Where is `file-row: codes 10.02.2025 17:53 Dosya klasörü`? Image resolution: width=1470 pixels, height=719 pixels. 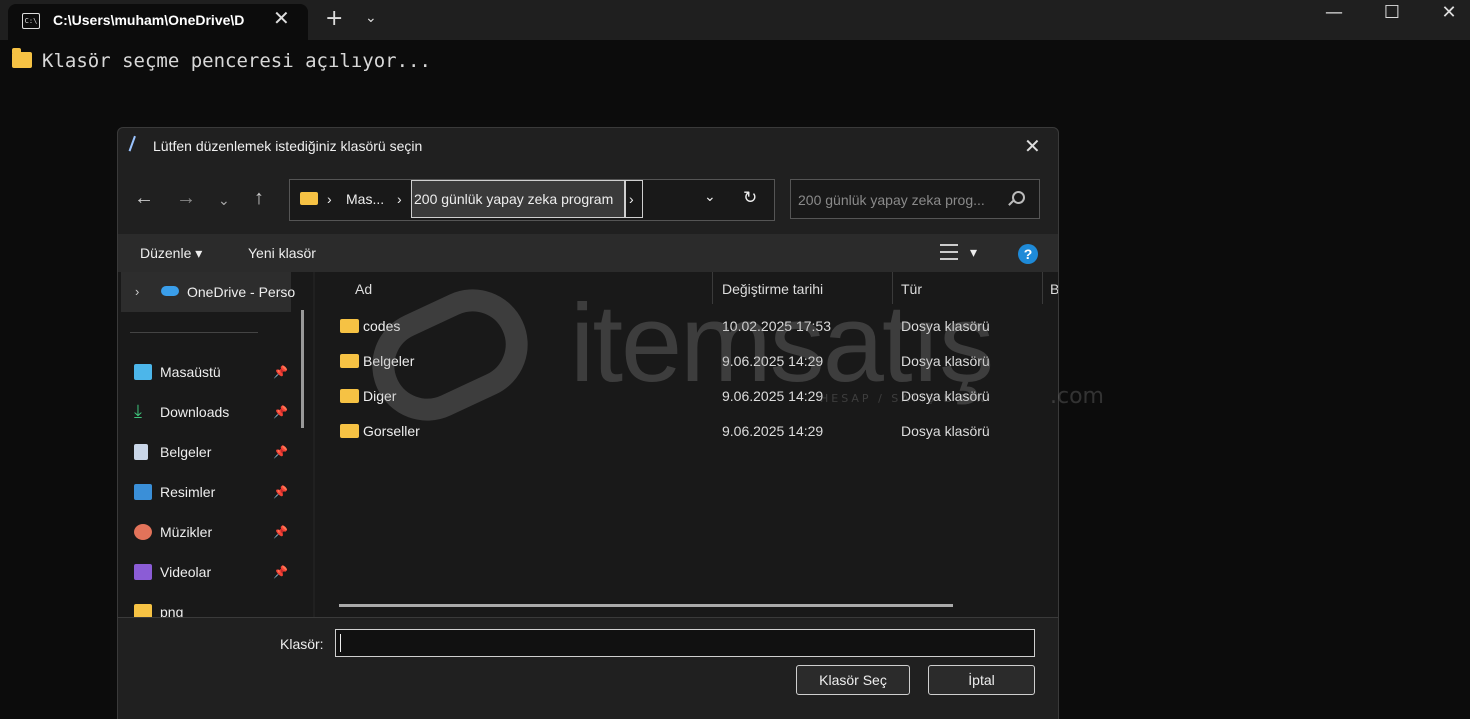
file-row: codes 10.02.2025 17:53 Dosya klasörü is located at coordinates (686, 327).